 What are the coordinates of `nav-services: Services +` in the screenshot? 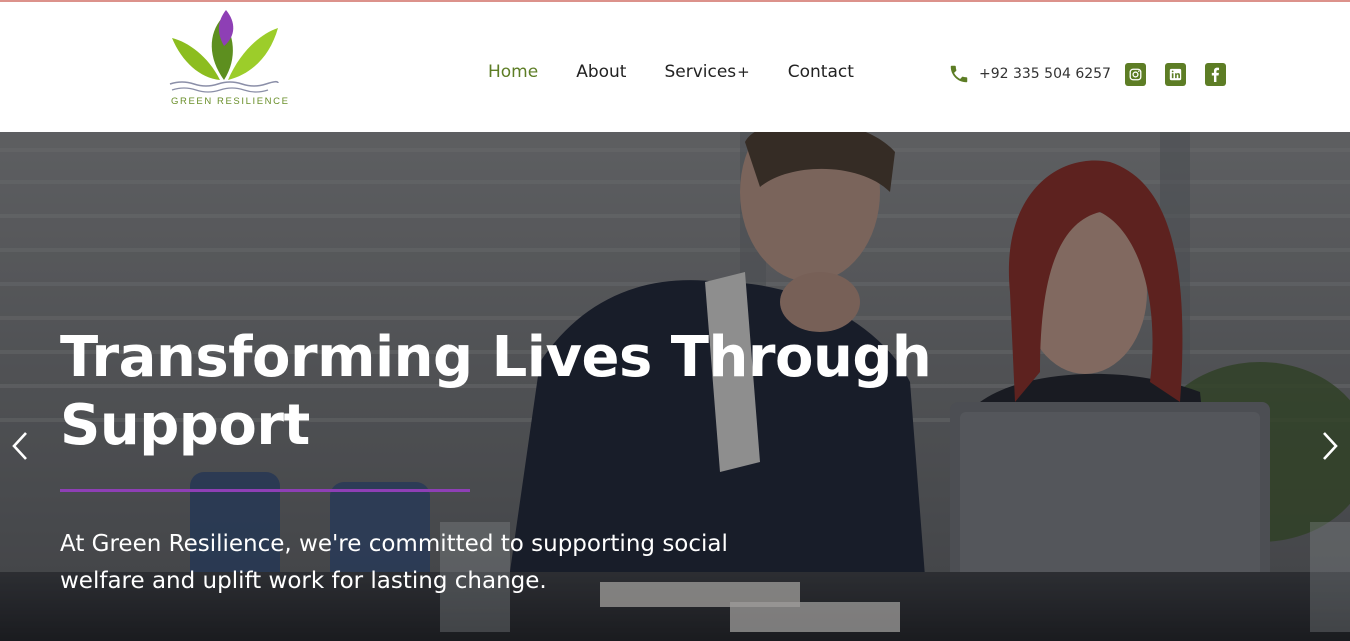 It's located at (706, 72).